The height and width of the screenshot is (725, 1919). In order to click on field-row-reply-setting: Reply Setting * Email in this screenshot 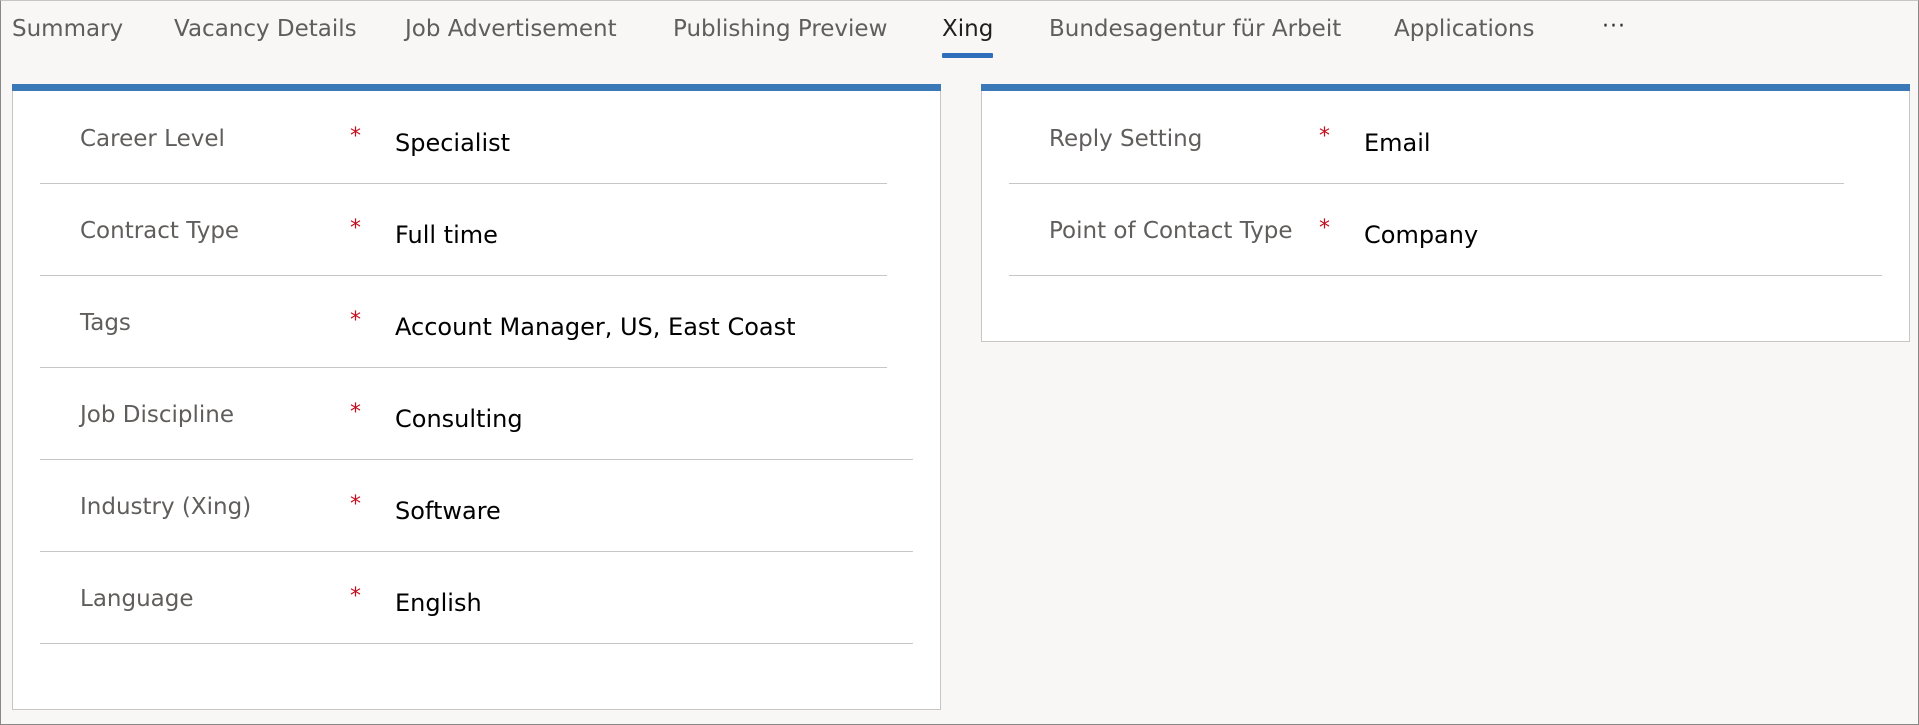, I will do `click(1426, 138)`.